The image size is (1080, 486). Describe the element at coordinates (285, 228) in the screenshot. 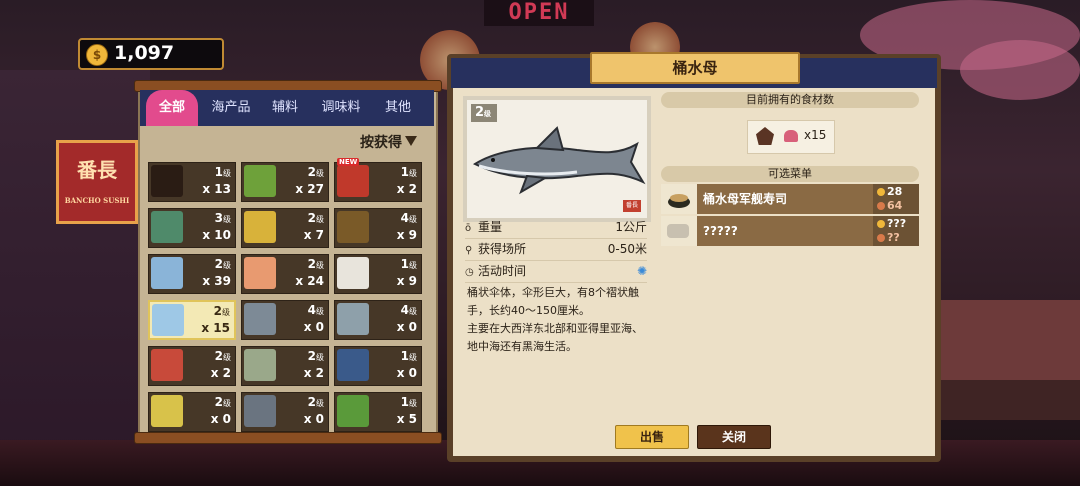

I see `inventory-item: 2级 x 7` at that location.